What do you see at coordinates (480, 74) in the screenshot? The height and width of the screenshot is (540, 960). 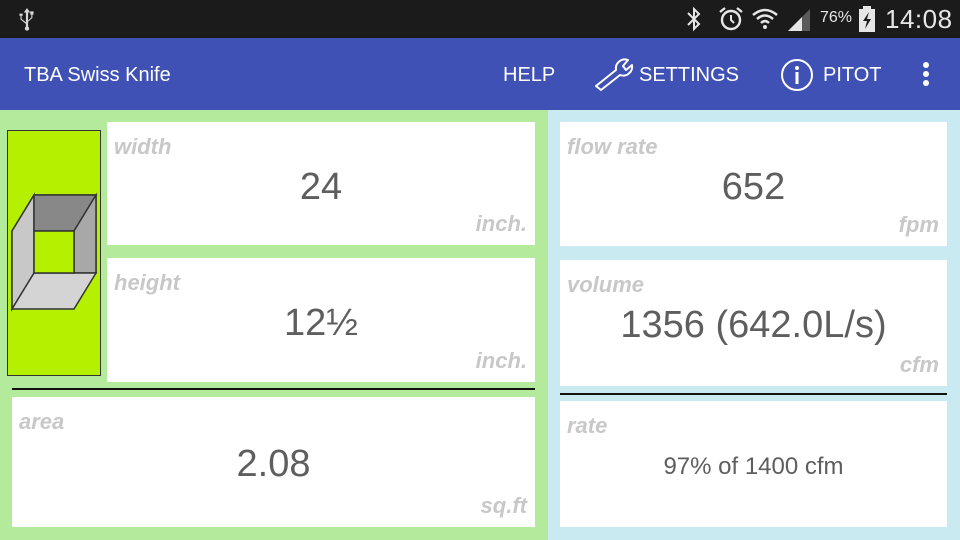 I see `app-bar: TBA Swiss Knife HELP SETTINGS PITOT` at bounding box center [480, 74].